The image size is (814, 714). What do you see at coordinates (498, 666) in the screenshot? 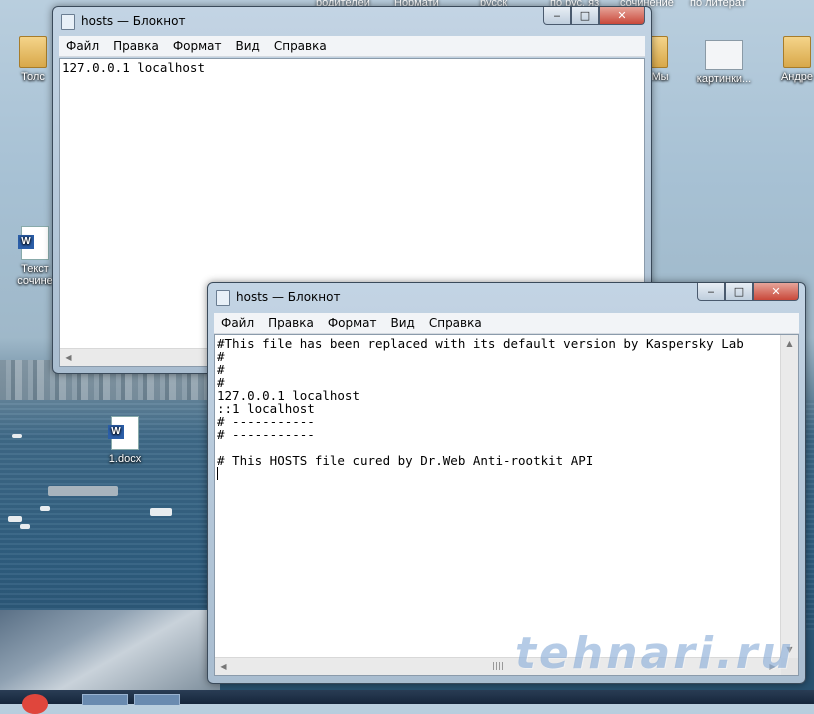
I see `scroll-grip-icon` at bounding box center [498, 666].